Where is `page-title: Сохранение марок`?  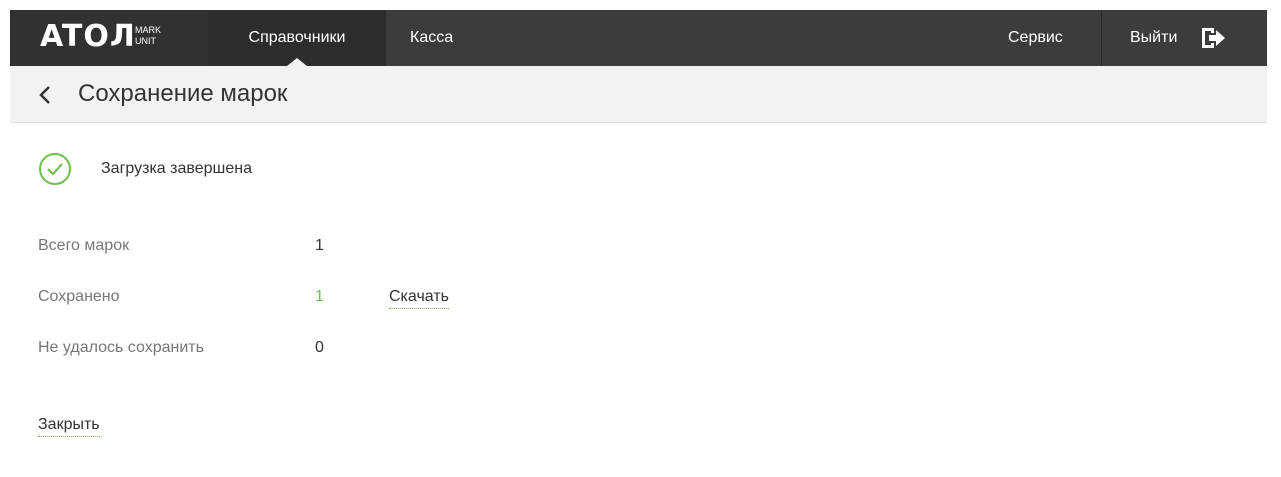 page-title: Сохранение марок is located at coordinates (183, 93).